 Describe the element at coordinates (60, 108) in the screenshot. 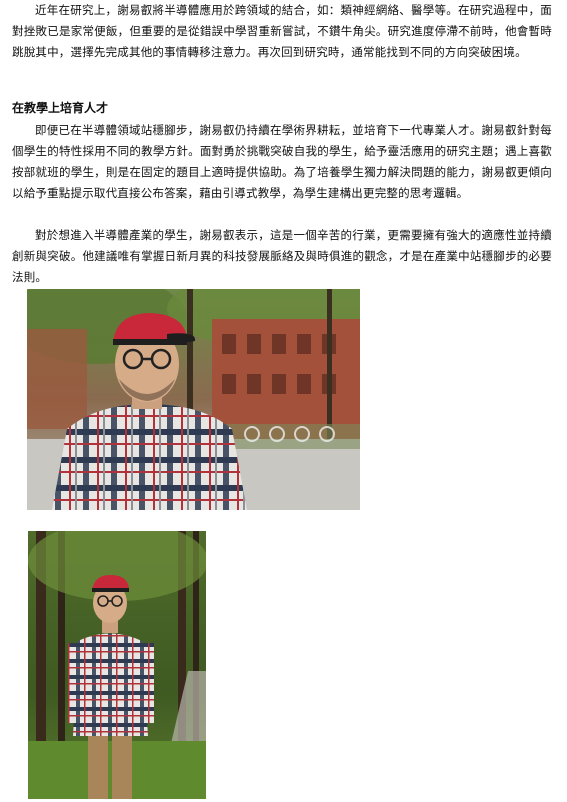

I see `section-heading: 在教學上培育人才` at that location.